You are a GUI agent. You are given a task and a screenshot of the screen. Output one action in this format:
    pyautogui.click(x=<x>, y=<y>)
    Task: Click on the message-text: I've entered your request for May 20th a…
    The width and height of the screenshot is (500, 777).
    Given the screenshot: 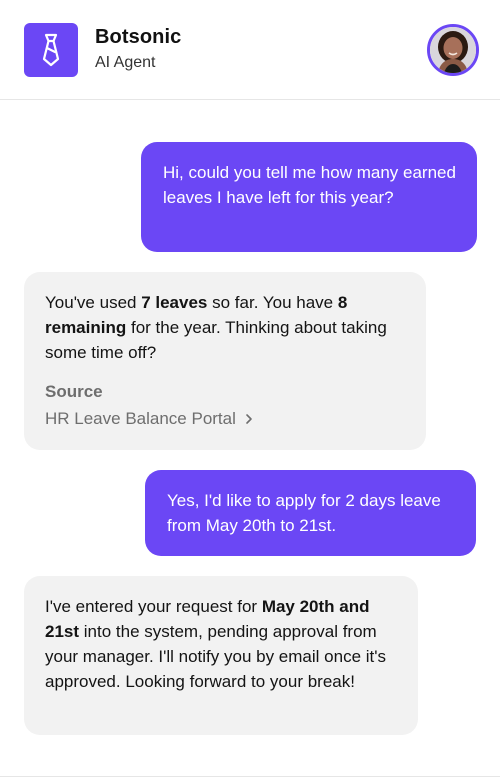 What is the action you would take?
    pyautogui.click(x=221, y=644)
    